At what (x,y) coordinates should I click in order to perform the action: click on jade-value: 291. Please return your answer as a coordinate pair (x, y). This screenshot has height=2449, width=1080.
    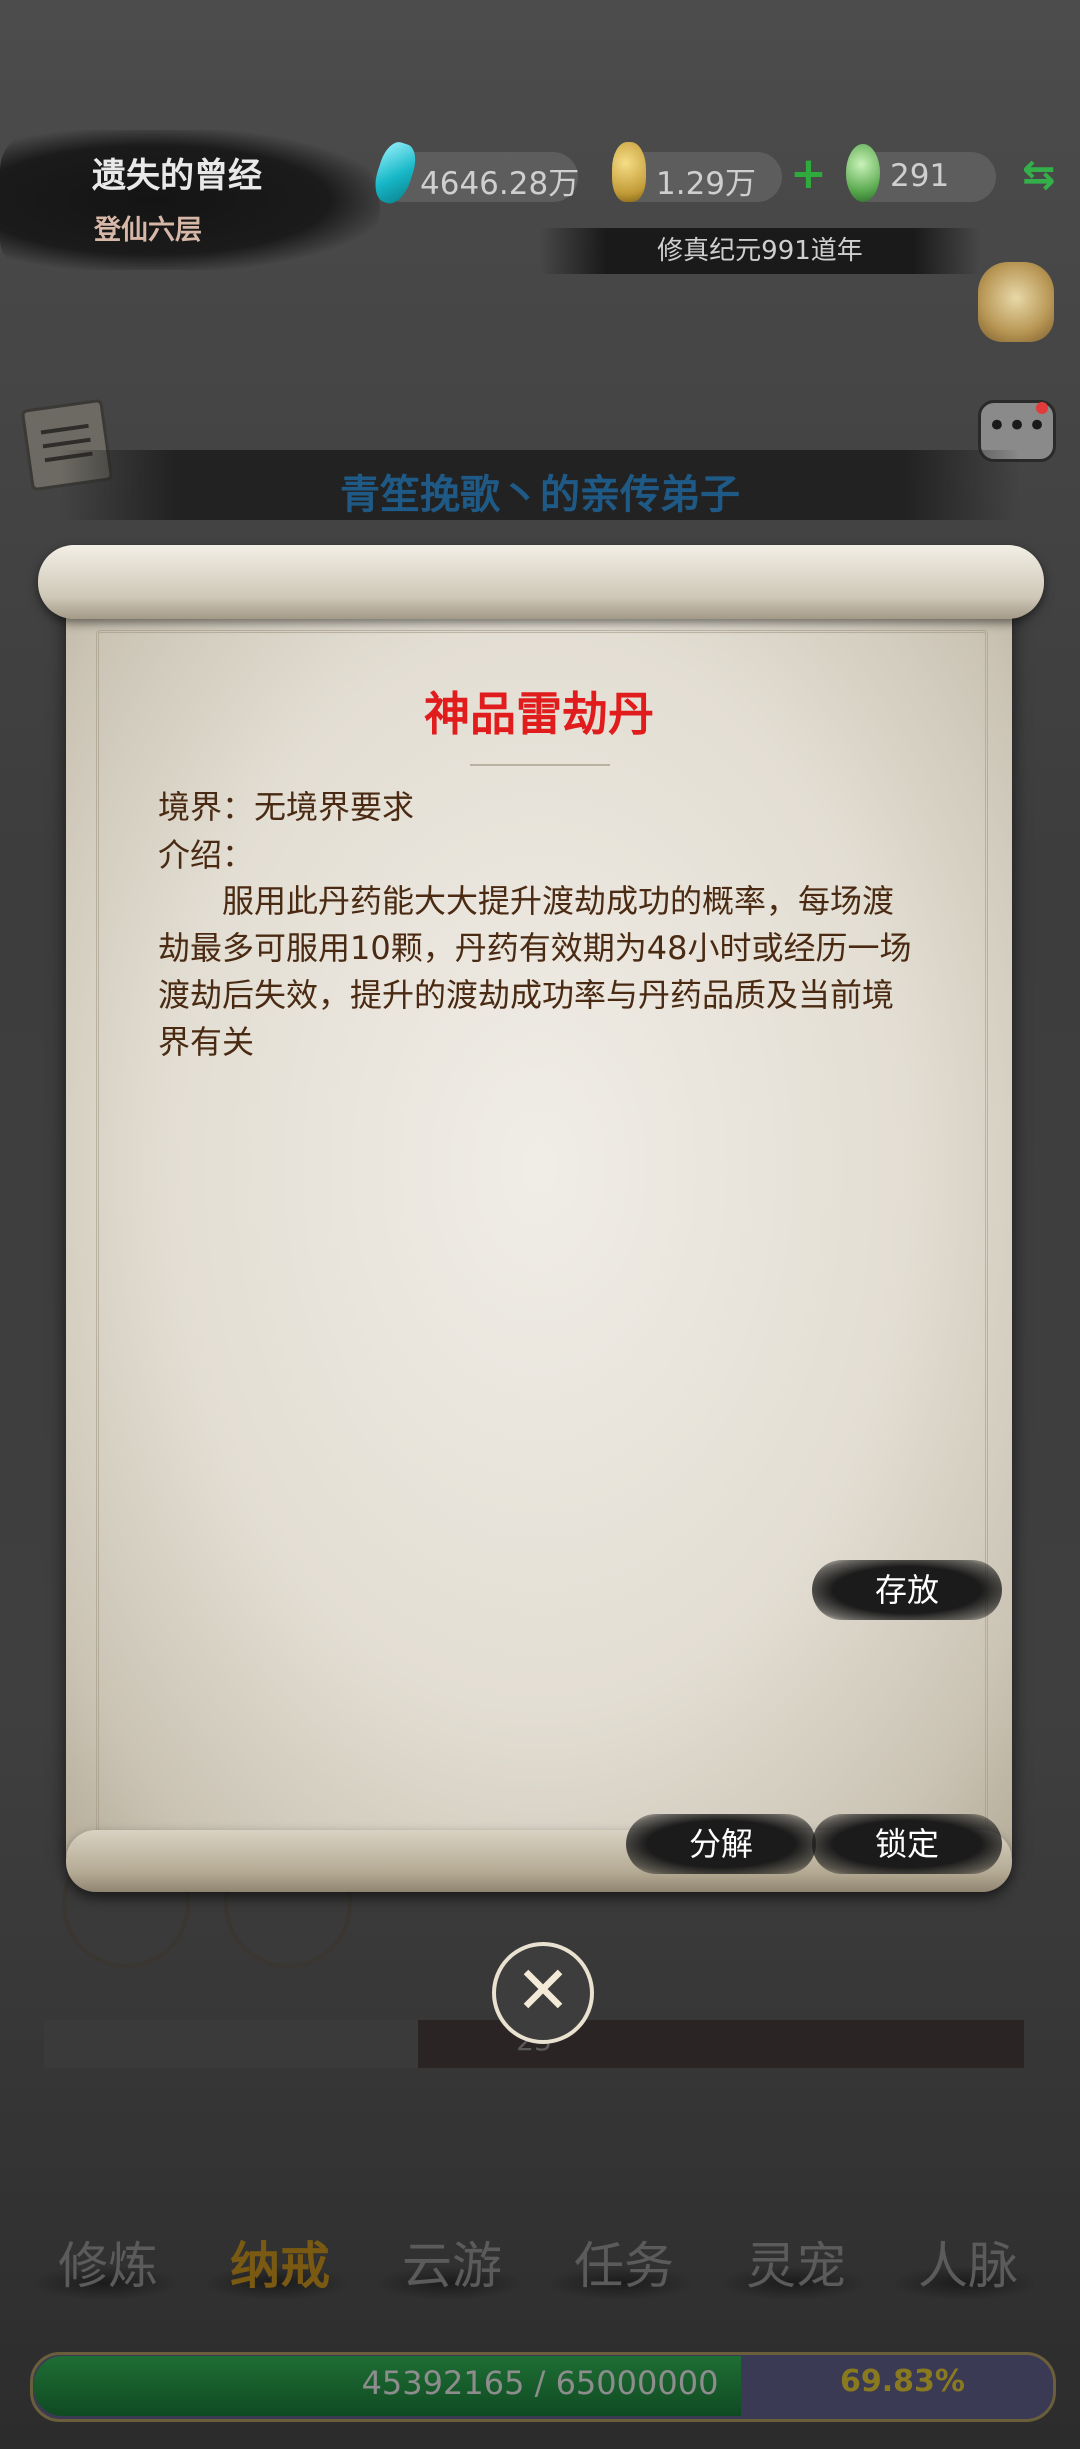
    Looking at the image, I should click on (920, 176).